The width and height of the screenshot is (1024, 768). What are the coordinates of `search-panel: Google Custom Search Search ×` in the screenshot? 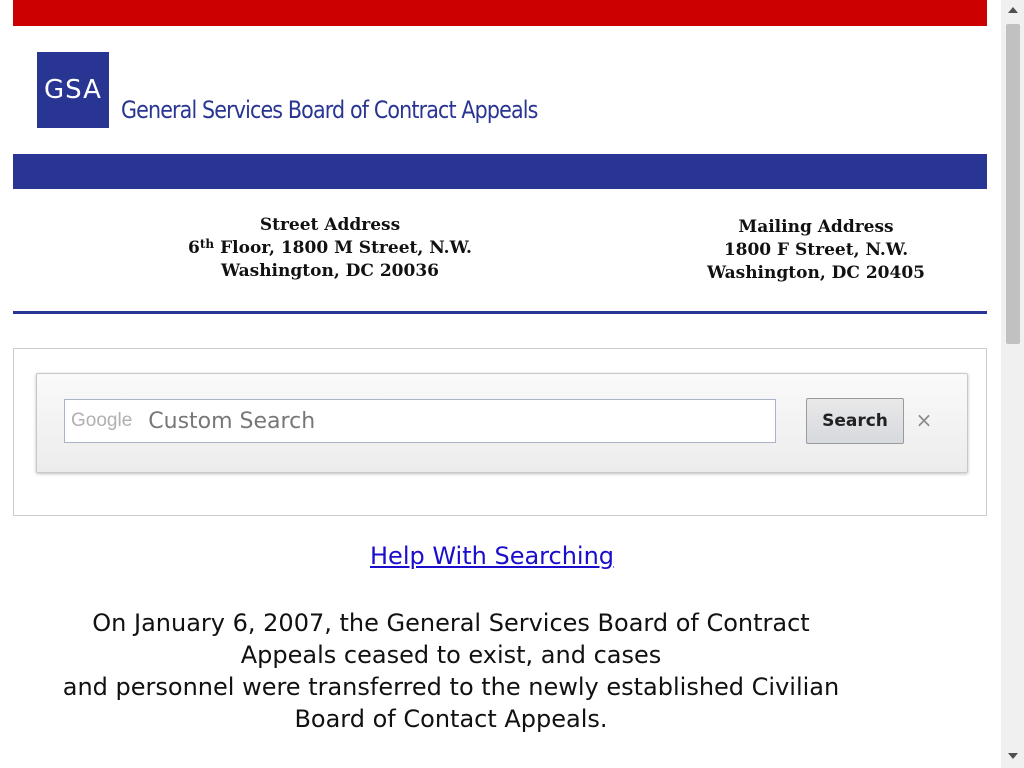 It's located at (502, 423).